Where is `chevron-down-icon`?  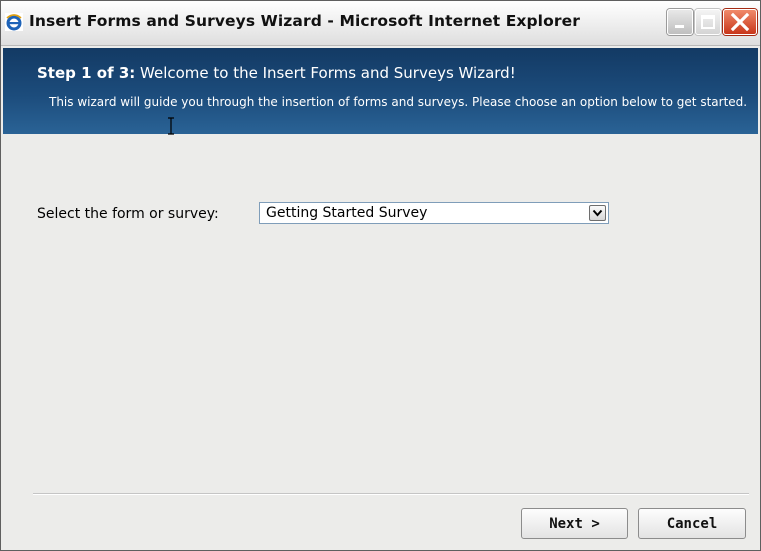 chevron-down-icon is located at coordinates (597, 213).